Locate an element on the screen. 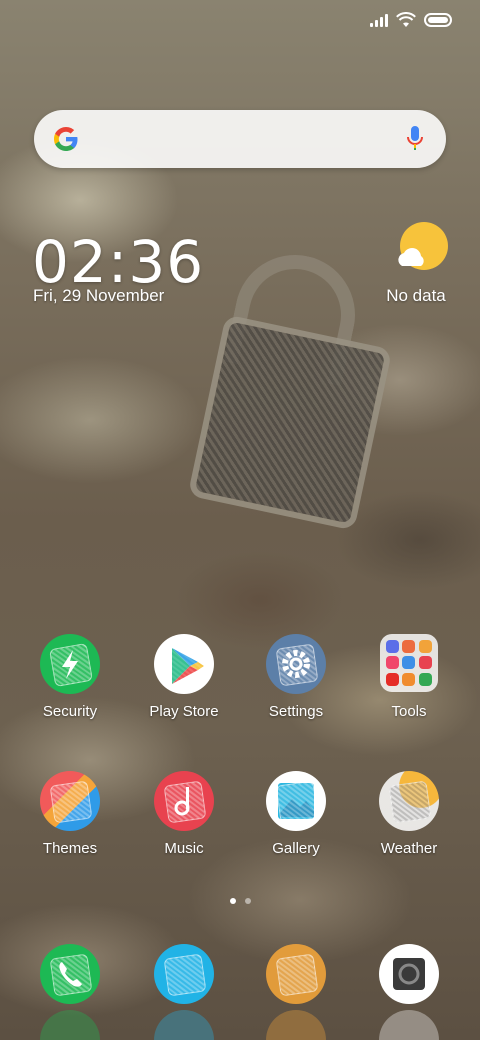  app-label: Music is located at coordinates (184, 848).